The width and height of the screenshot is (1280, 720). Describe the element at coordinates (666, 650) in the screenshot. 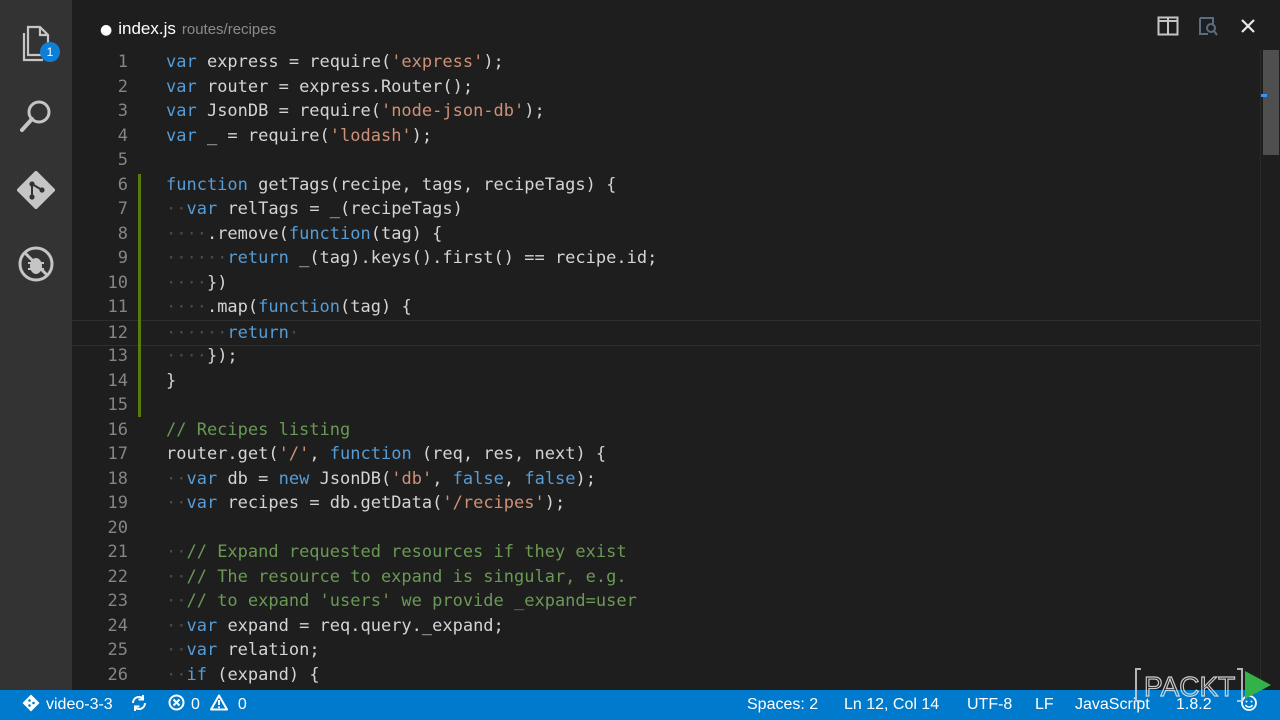

I see `code-line: 25 ··var relation;` at that location.